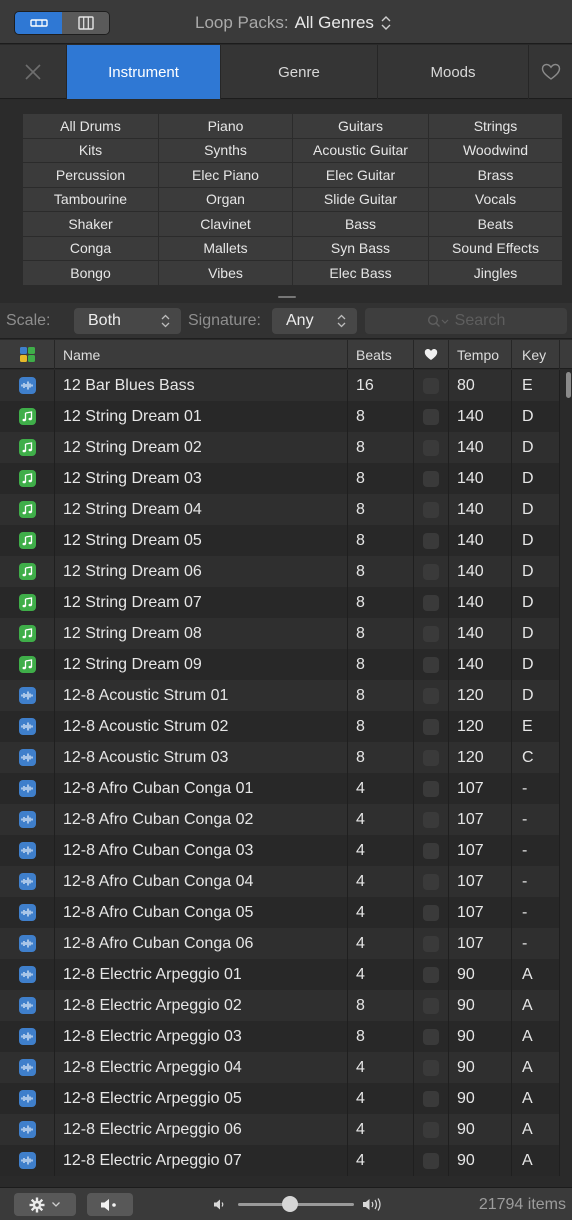  I want to click on keyword-button: Percussion, so click(91, 175).